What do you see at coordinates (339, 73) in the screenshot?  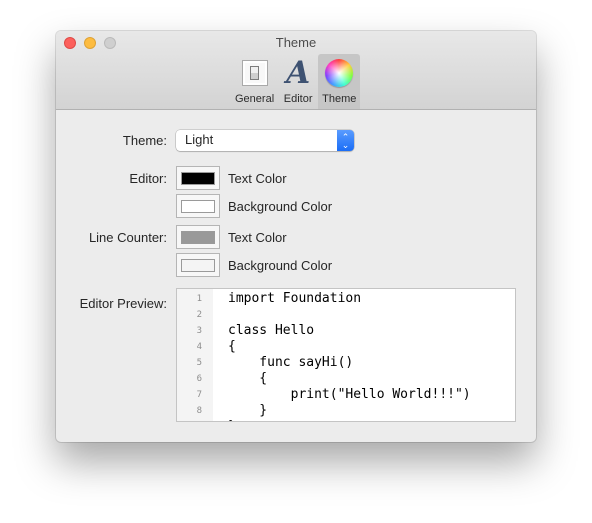 I see `color-wheel-icon` at bounding box center [339, 73].